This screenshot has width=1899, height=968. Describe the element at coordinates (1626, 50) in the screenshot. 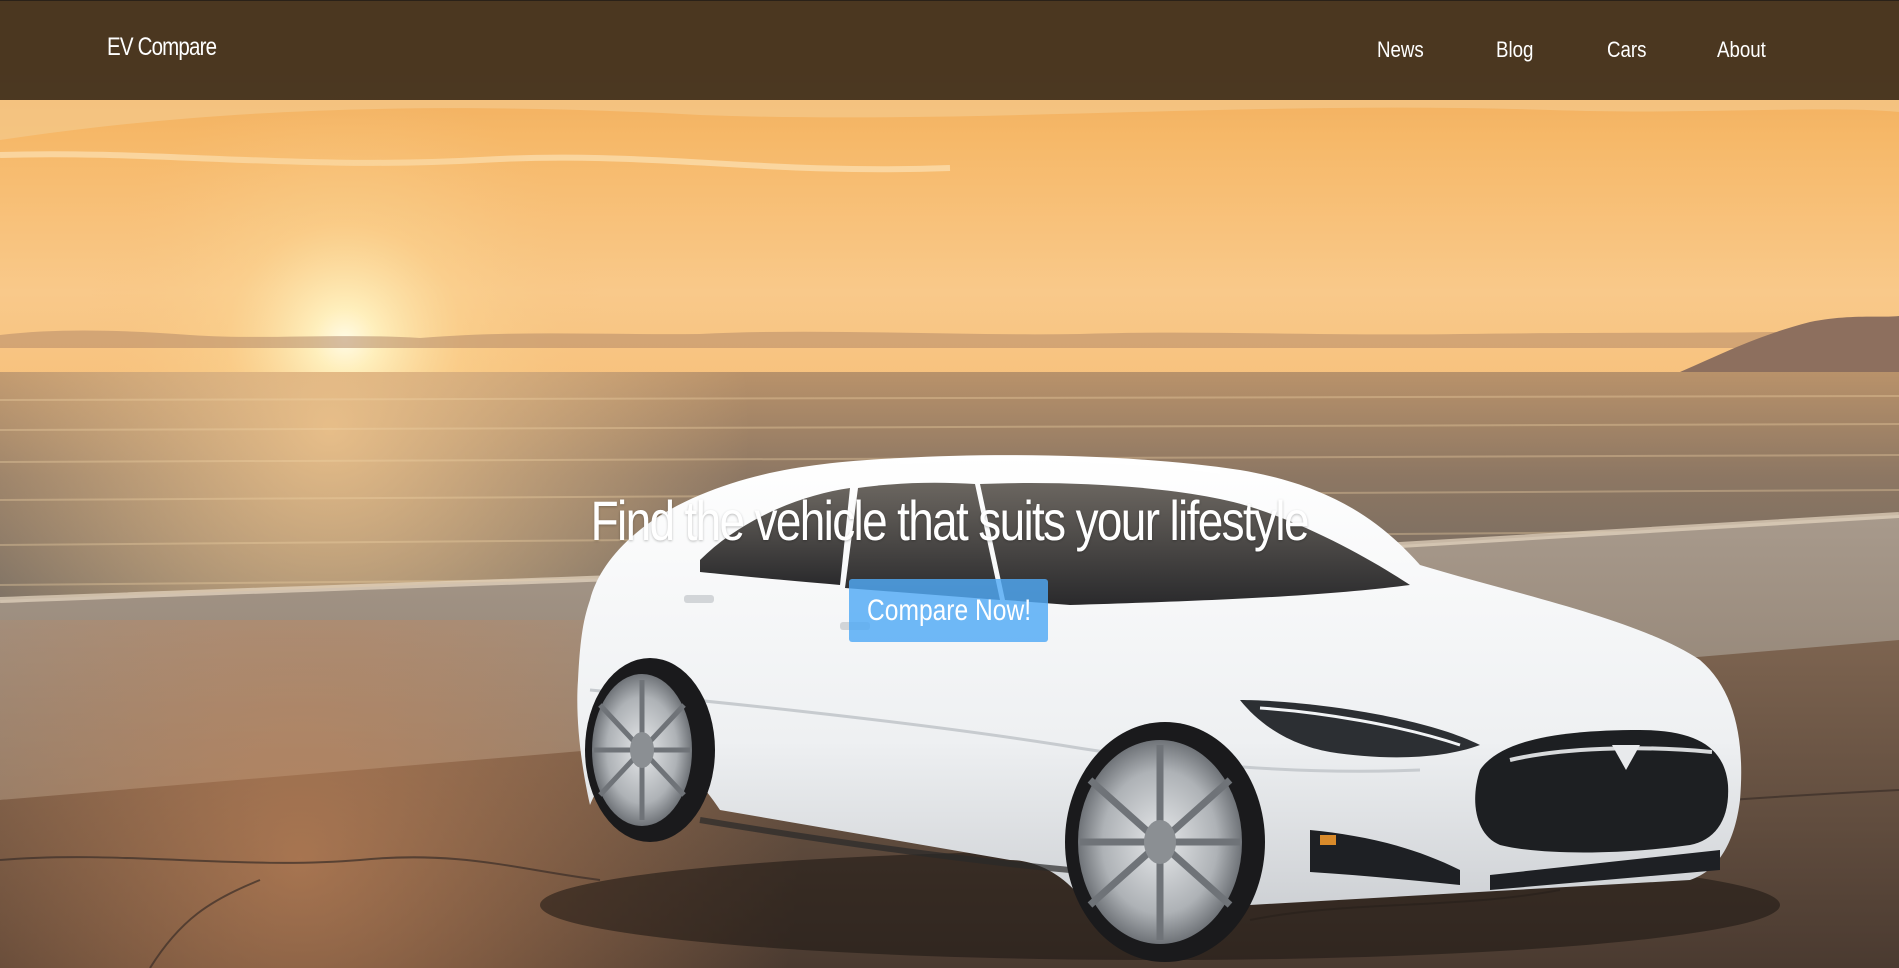

I see `nav-link-cars: Cars` at that location.